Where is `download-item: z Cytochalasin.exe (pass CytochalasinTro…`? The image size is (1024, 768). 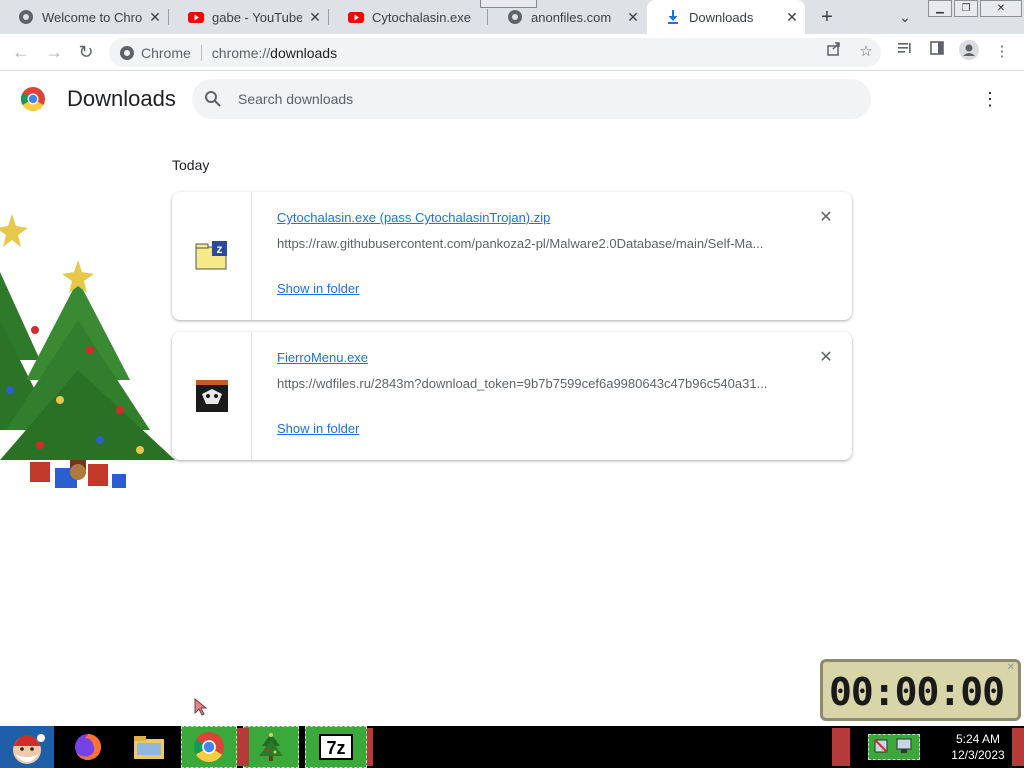
download-item: z Cytochalasin.exe (pass CytochalasinTro… is located at coordinates (512, 256).